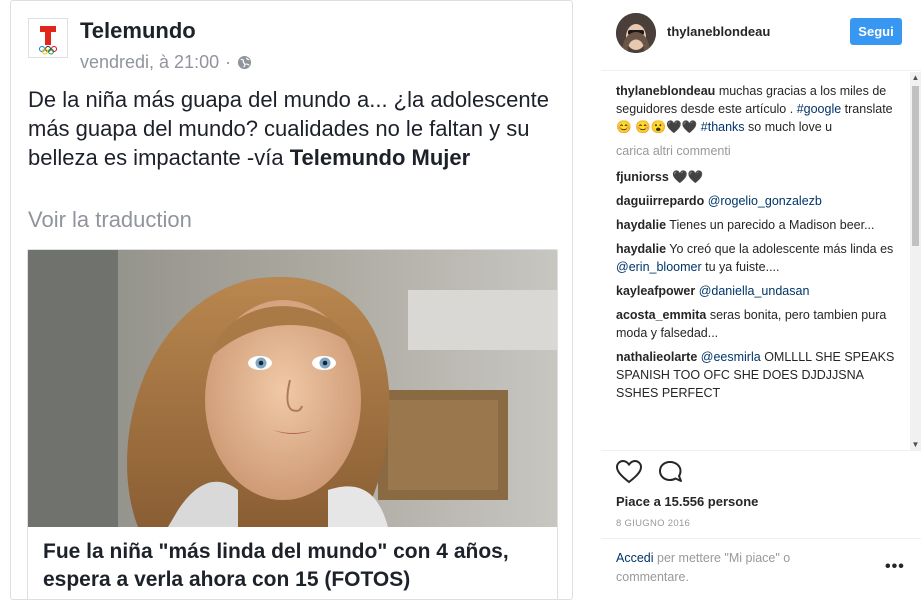 This screenshot has width=921, height=600. What do you see at coordinates (659, 267) in the screenshot?
I see `mention-link: @erin_bloomer` at bounding box center [659, 267].